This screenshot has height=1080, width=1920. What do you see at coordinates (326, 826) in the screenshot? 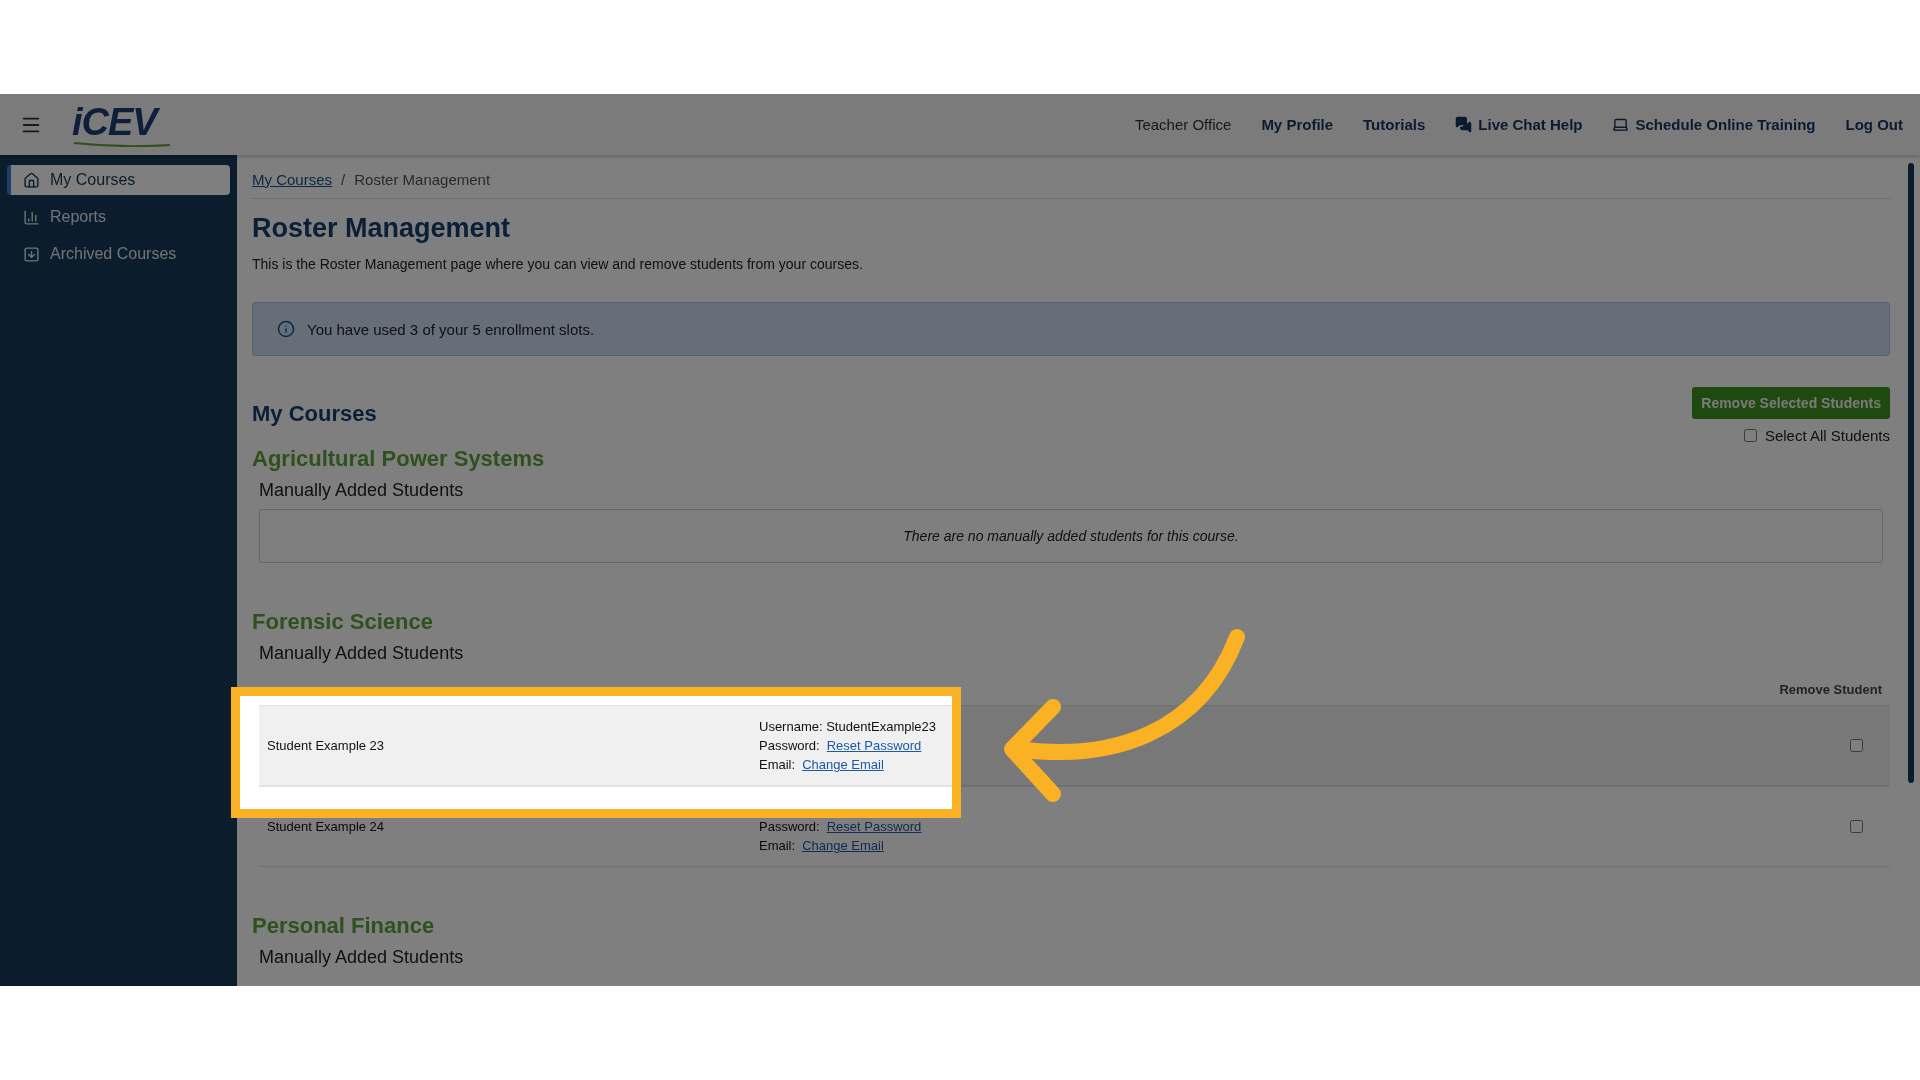
I see `student-name: Student Example 24` at bounding box center [326, 826].